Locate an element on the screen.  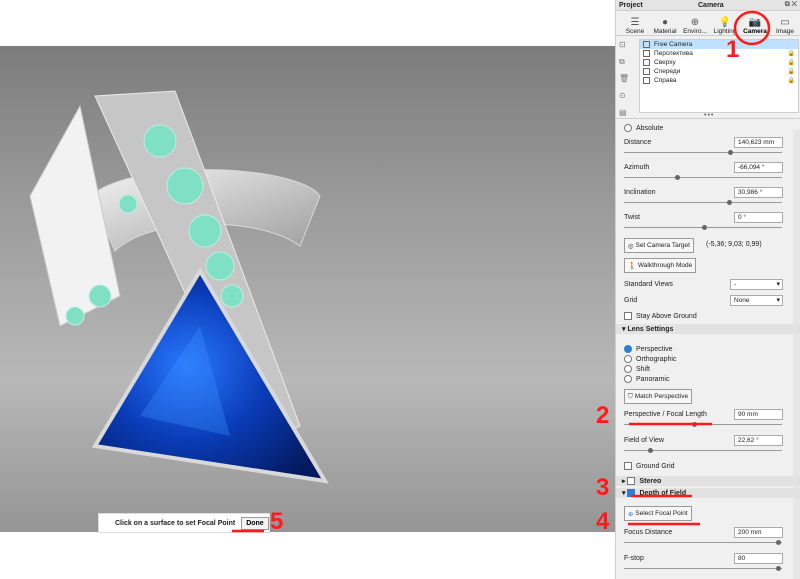
annotation-circle-camera-tab is located at coordinates (752, 28).